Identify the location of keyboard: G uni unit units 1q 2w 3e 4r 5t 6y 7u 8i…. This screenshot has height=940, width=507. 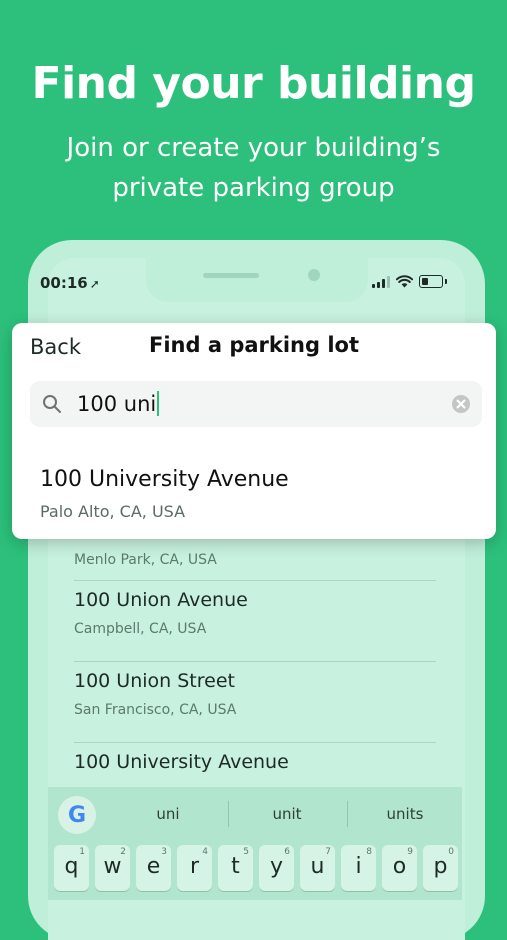
(255, 843).